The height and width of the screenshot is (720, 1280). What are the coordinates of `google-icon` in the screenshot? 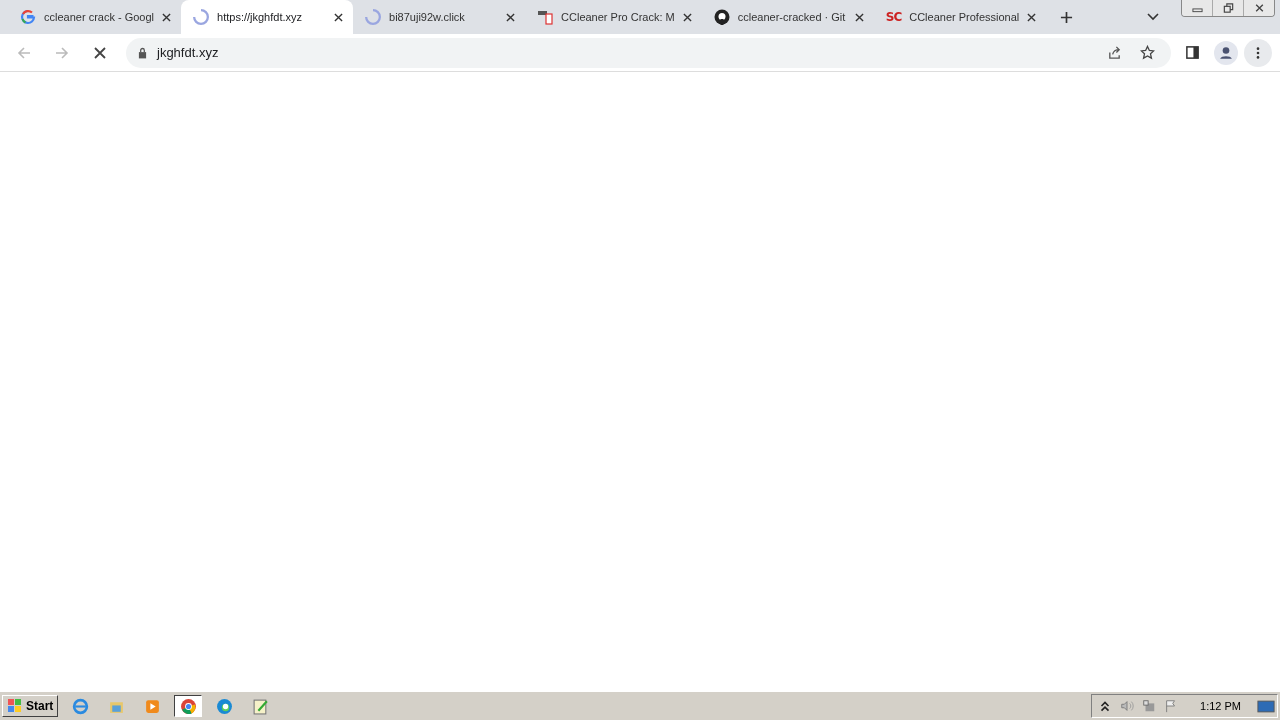 It's located at (28, 17).